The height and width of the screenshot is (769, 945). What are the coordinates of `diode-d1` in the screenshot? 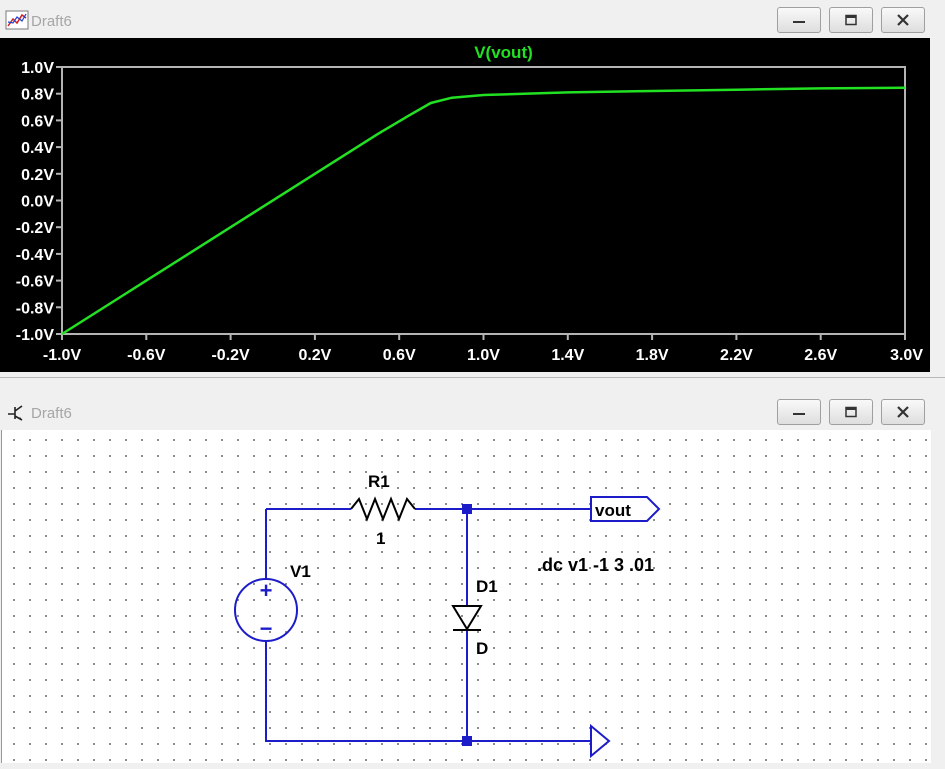 It's located at (467, 618).